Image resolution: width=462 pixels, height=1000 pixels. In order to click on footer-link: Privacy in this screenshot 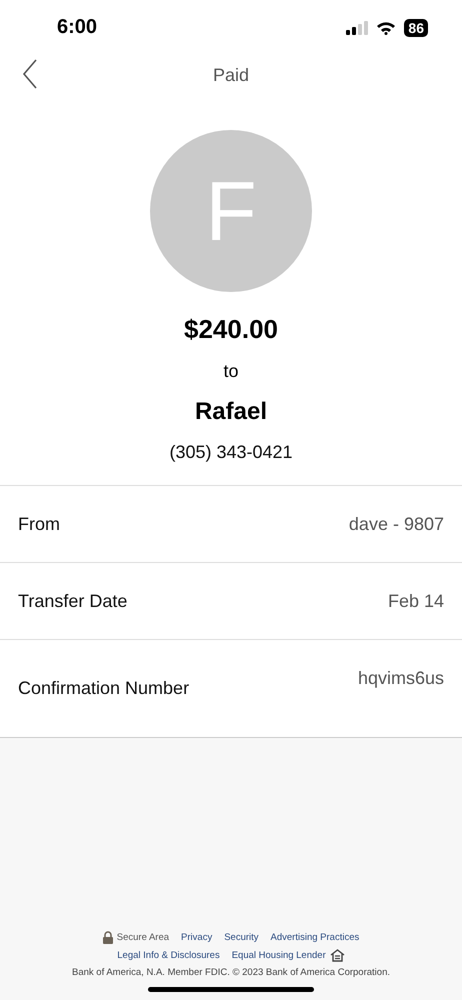, I will do `click(196, 937)`.